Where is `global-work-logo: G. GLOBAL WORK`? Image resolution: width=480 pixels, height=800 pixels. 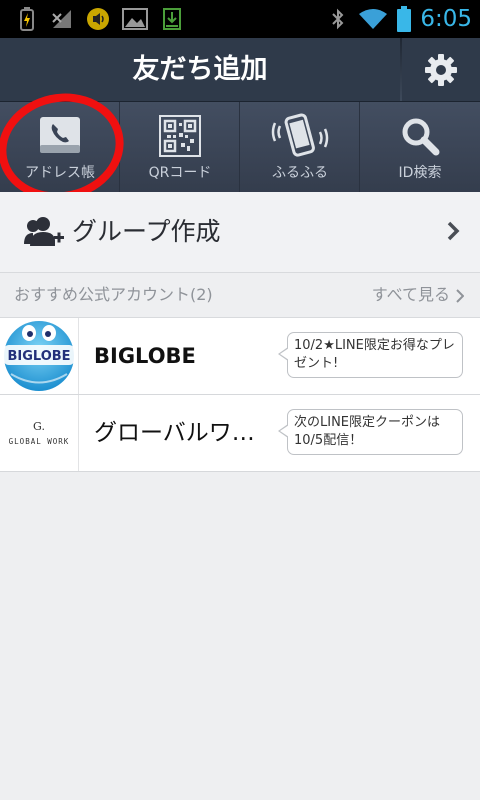
global-work-logo: G. GLOBAL WORK is located at coordinates (39, 433).